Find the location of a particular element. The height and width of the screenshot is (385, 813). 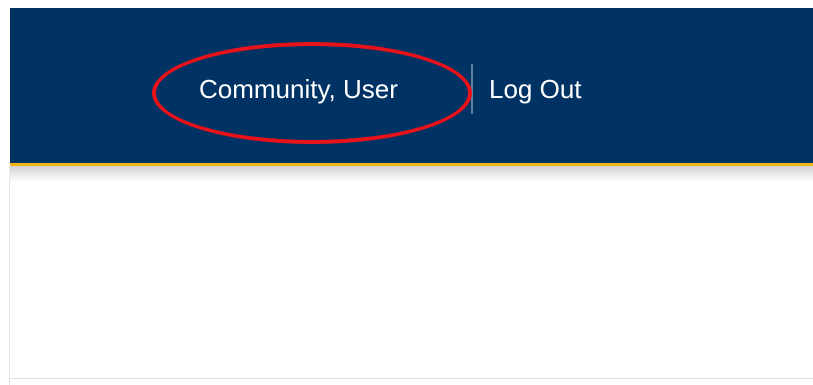

header-shadow is located at coordinates (411, 174).